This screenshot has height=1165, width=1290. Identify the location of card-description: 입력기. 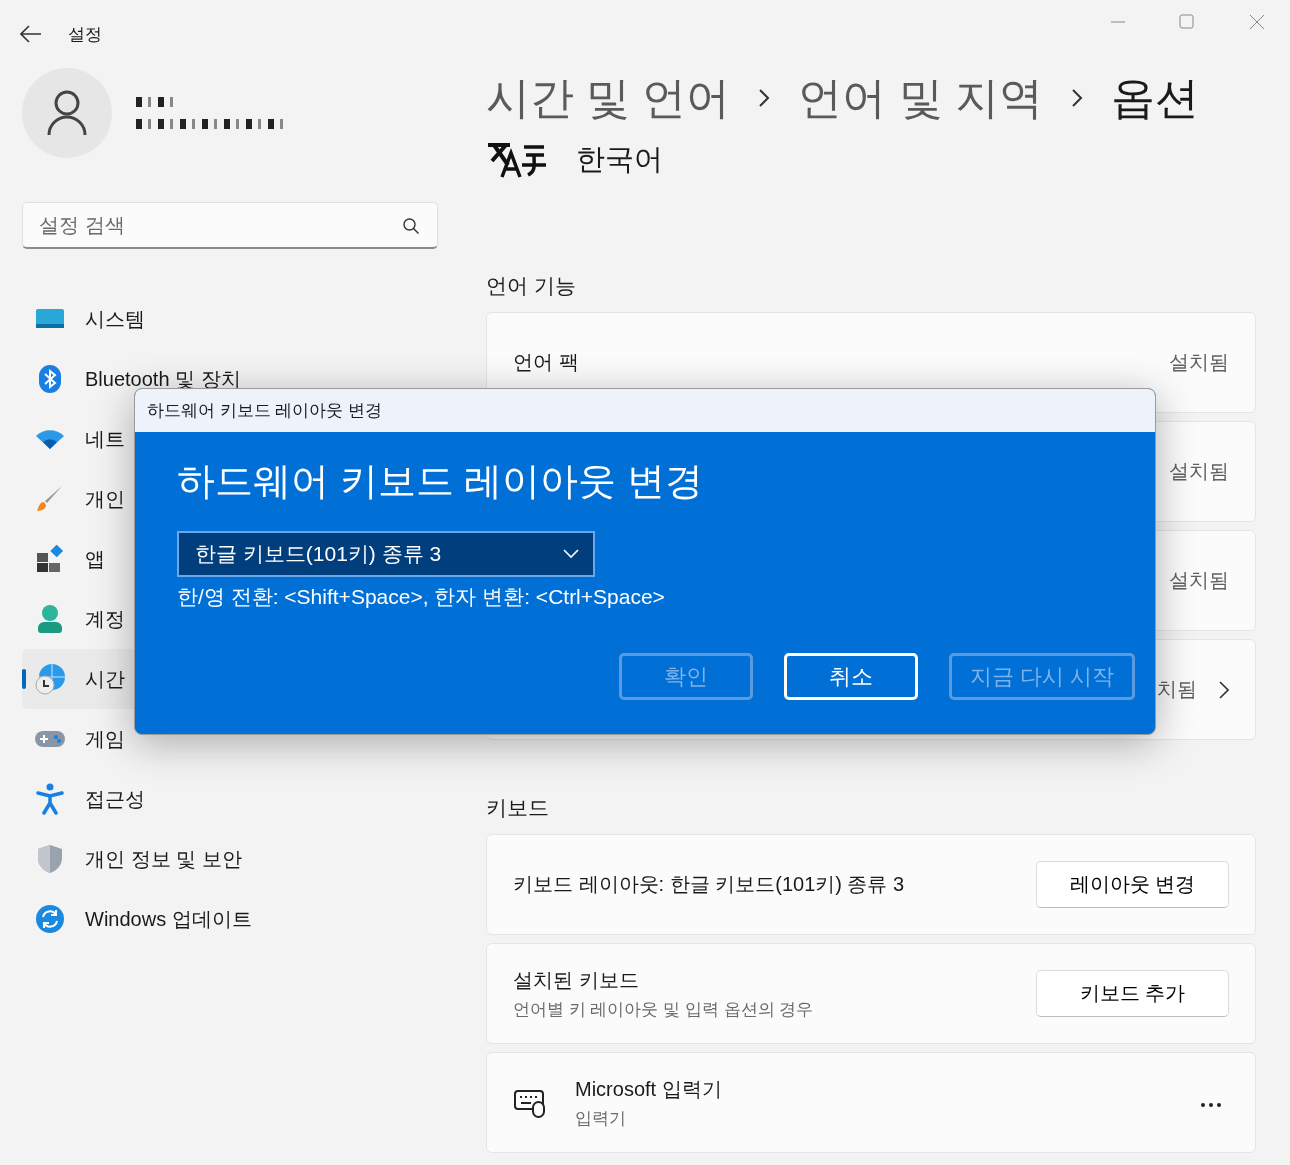
(601, 1118).